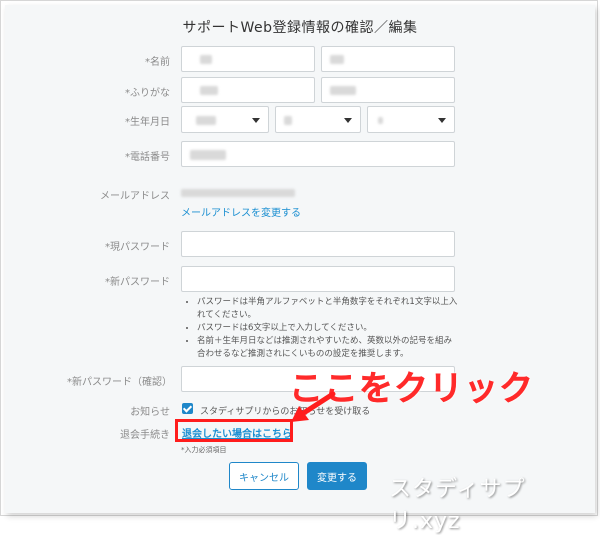 The height and width of the screenshot is (535, 600). Describe the element at coordinates (147, 93) in the screenshot. I see `kana-label: *ふりがな` at that location.